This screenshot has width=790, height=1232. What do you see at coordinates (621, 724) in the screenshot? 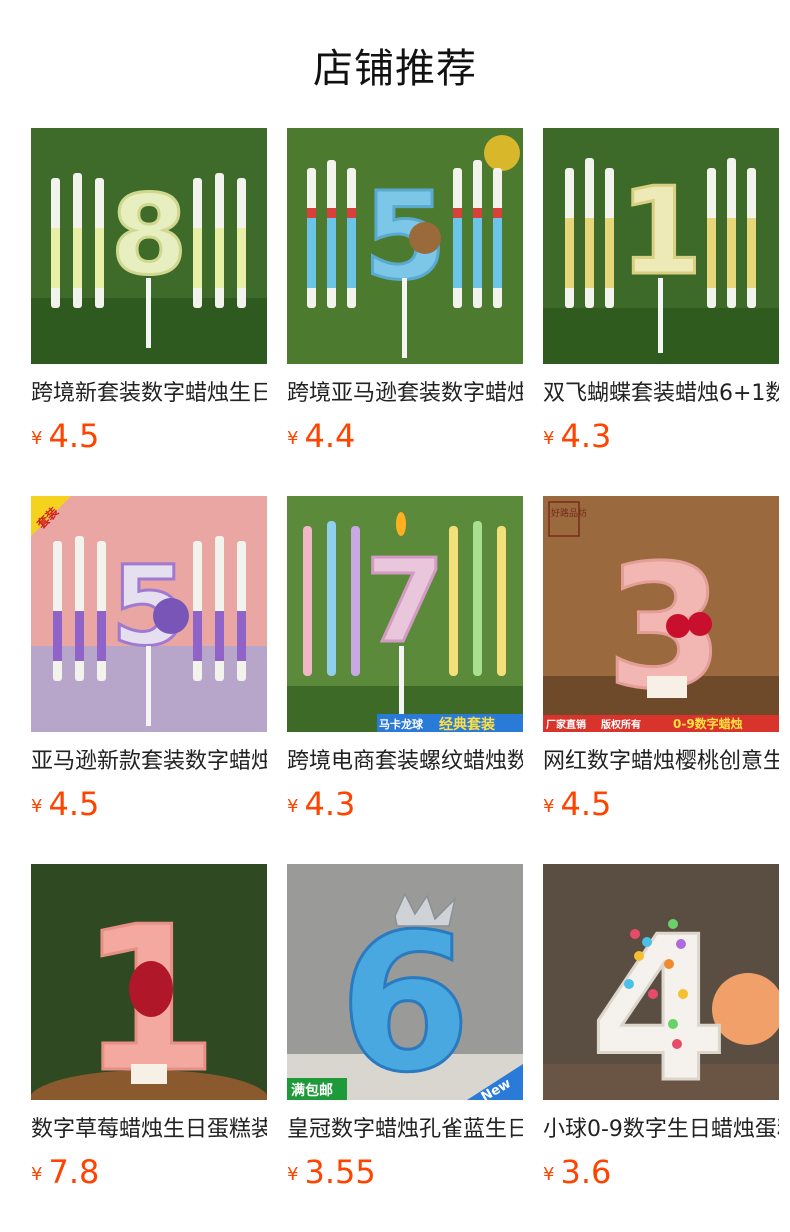
I see `svg-text: 版权所有` at bounding box center [621, 724].